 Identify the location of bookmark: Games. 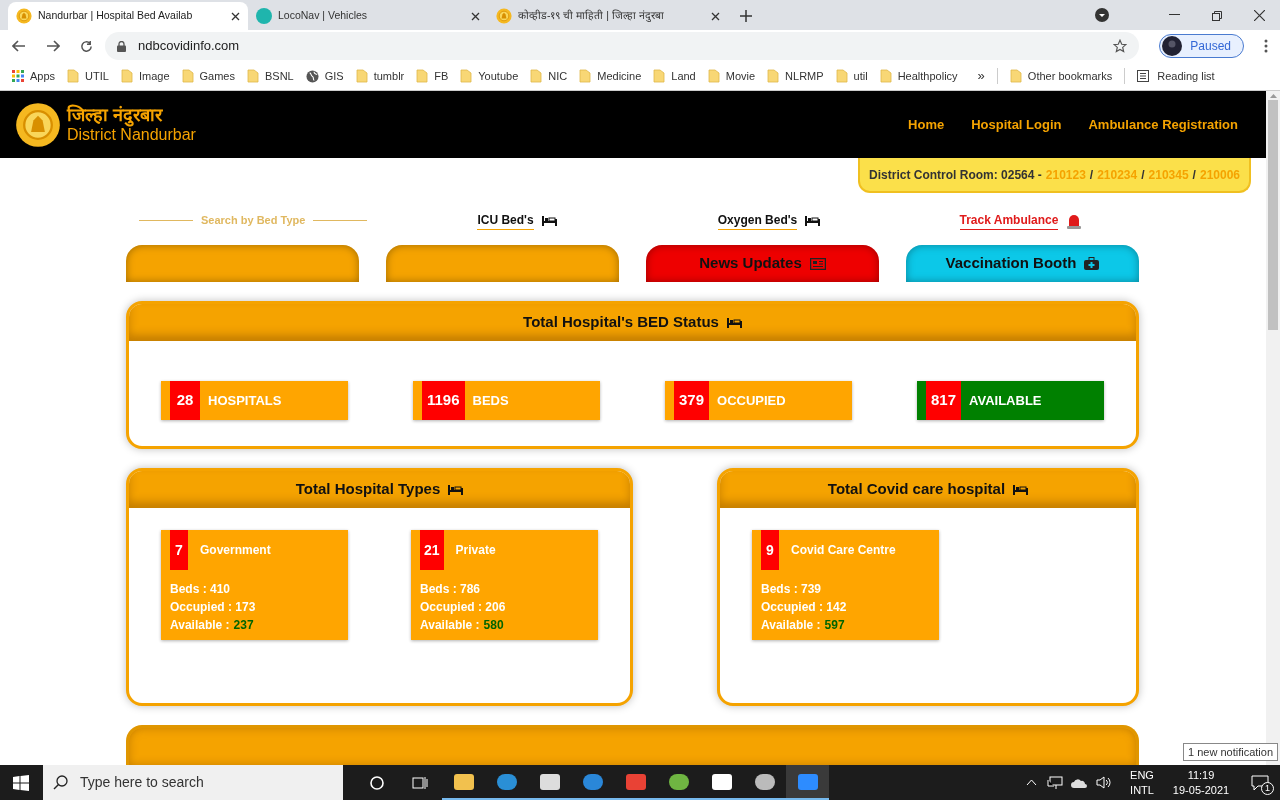
(208, 76).